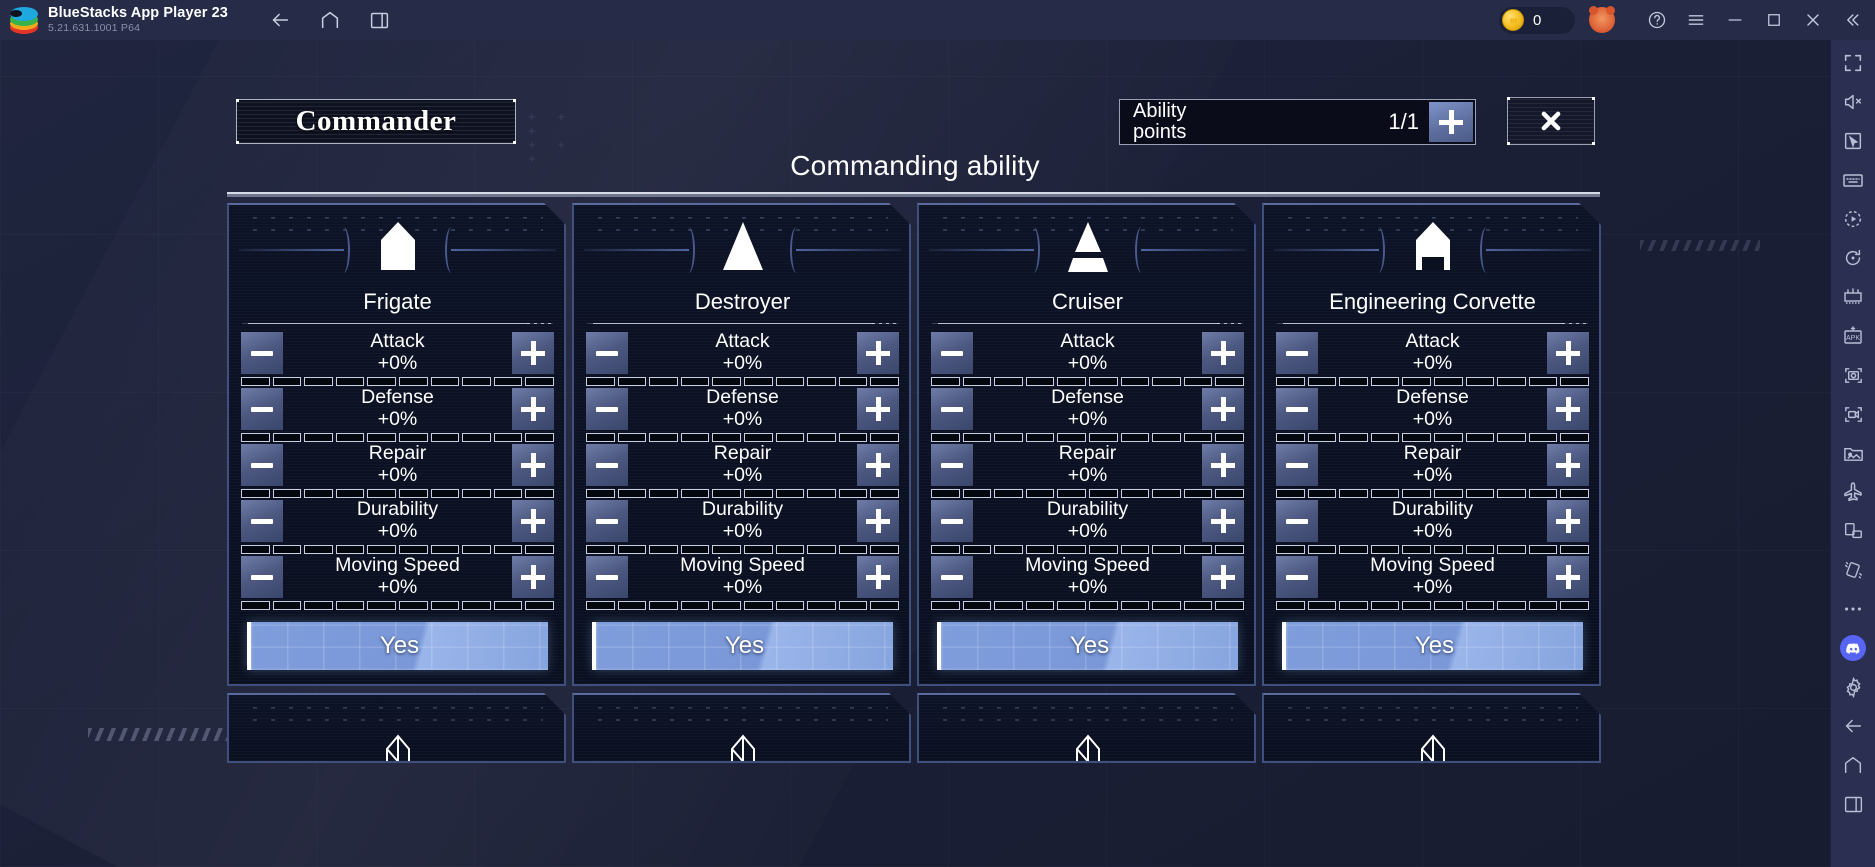  Describe the element at coordinates (1853, 297) in the screenshot. I see `multi-instance-manager-icon` at that location.